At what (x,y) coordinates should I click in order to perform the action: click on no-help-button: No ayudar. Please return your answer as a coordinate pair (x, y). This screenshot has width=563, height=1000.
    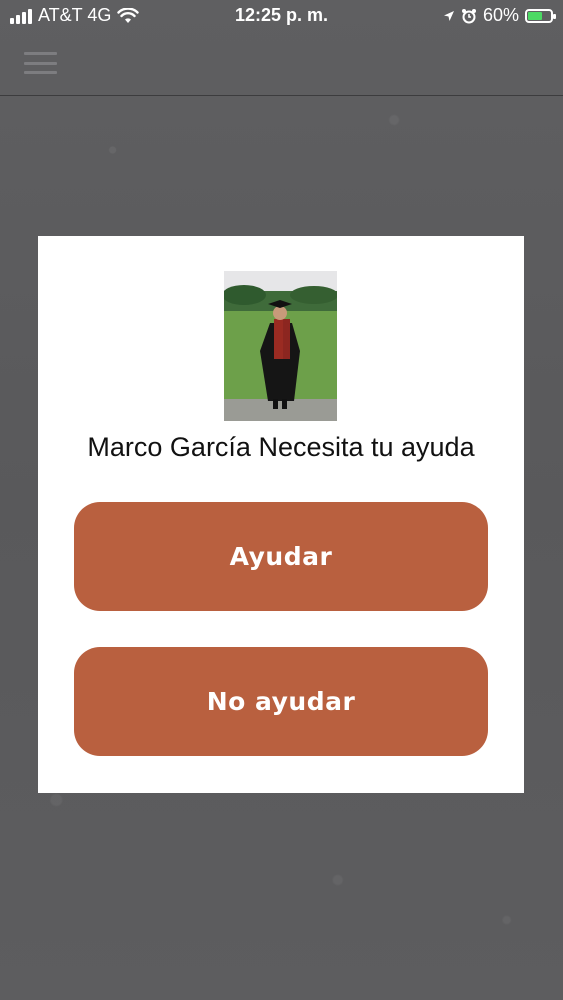
    Looking at the image, I should click on (281, 701).